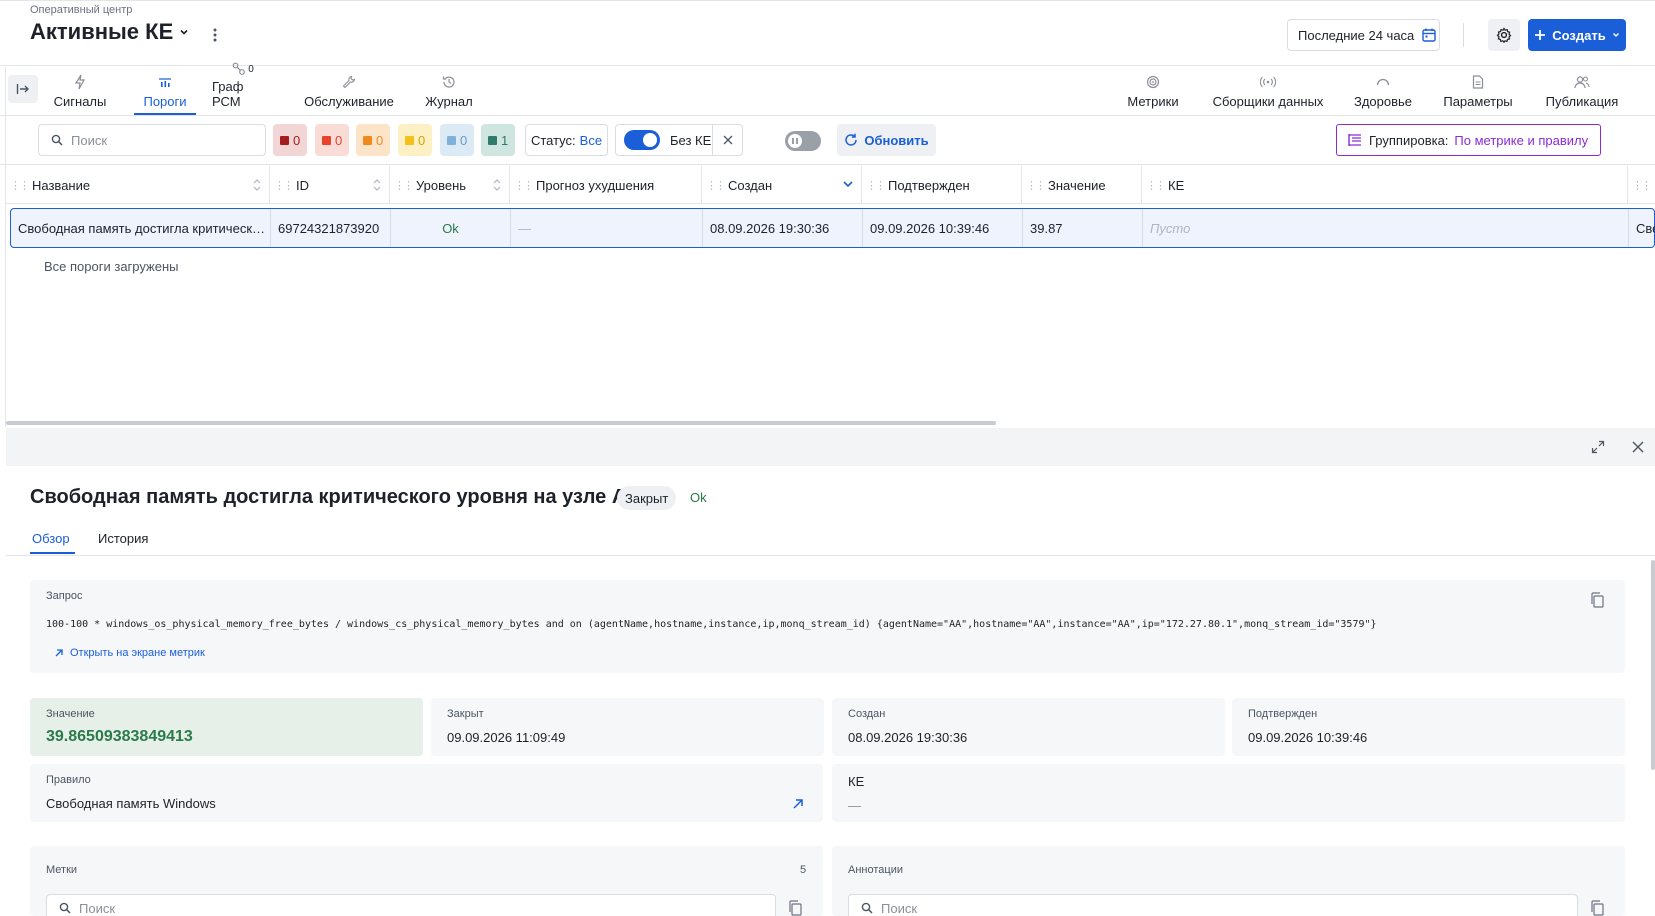  Describe the element at coordinates (1383, 91) in the screenshot. I see `tab-health: Здоровье` at that location.